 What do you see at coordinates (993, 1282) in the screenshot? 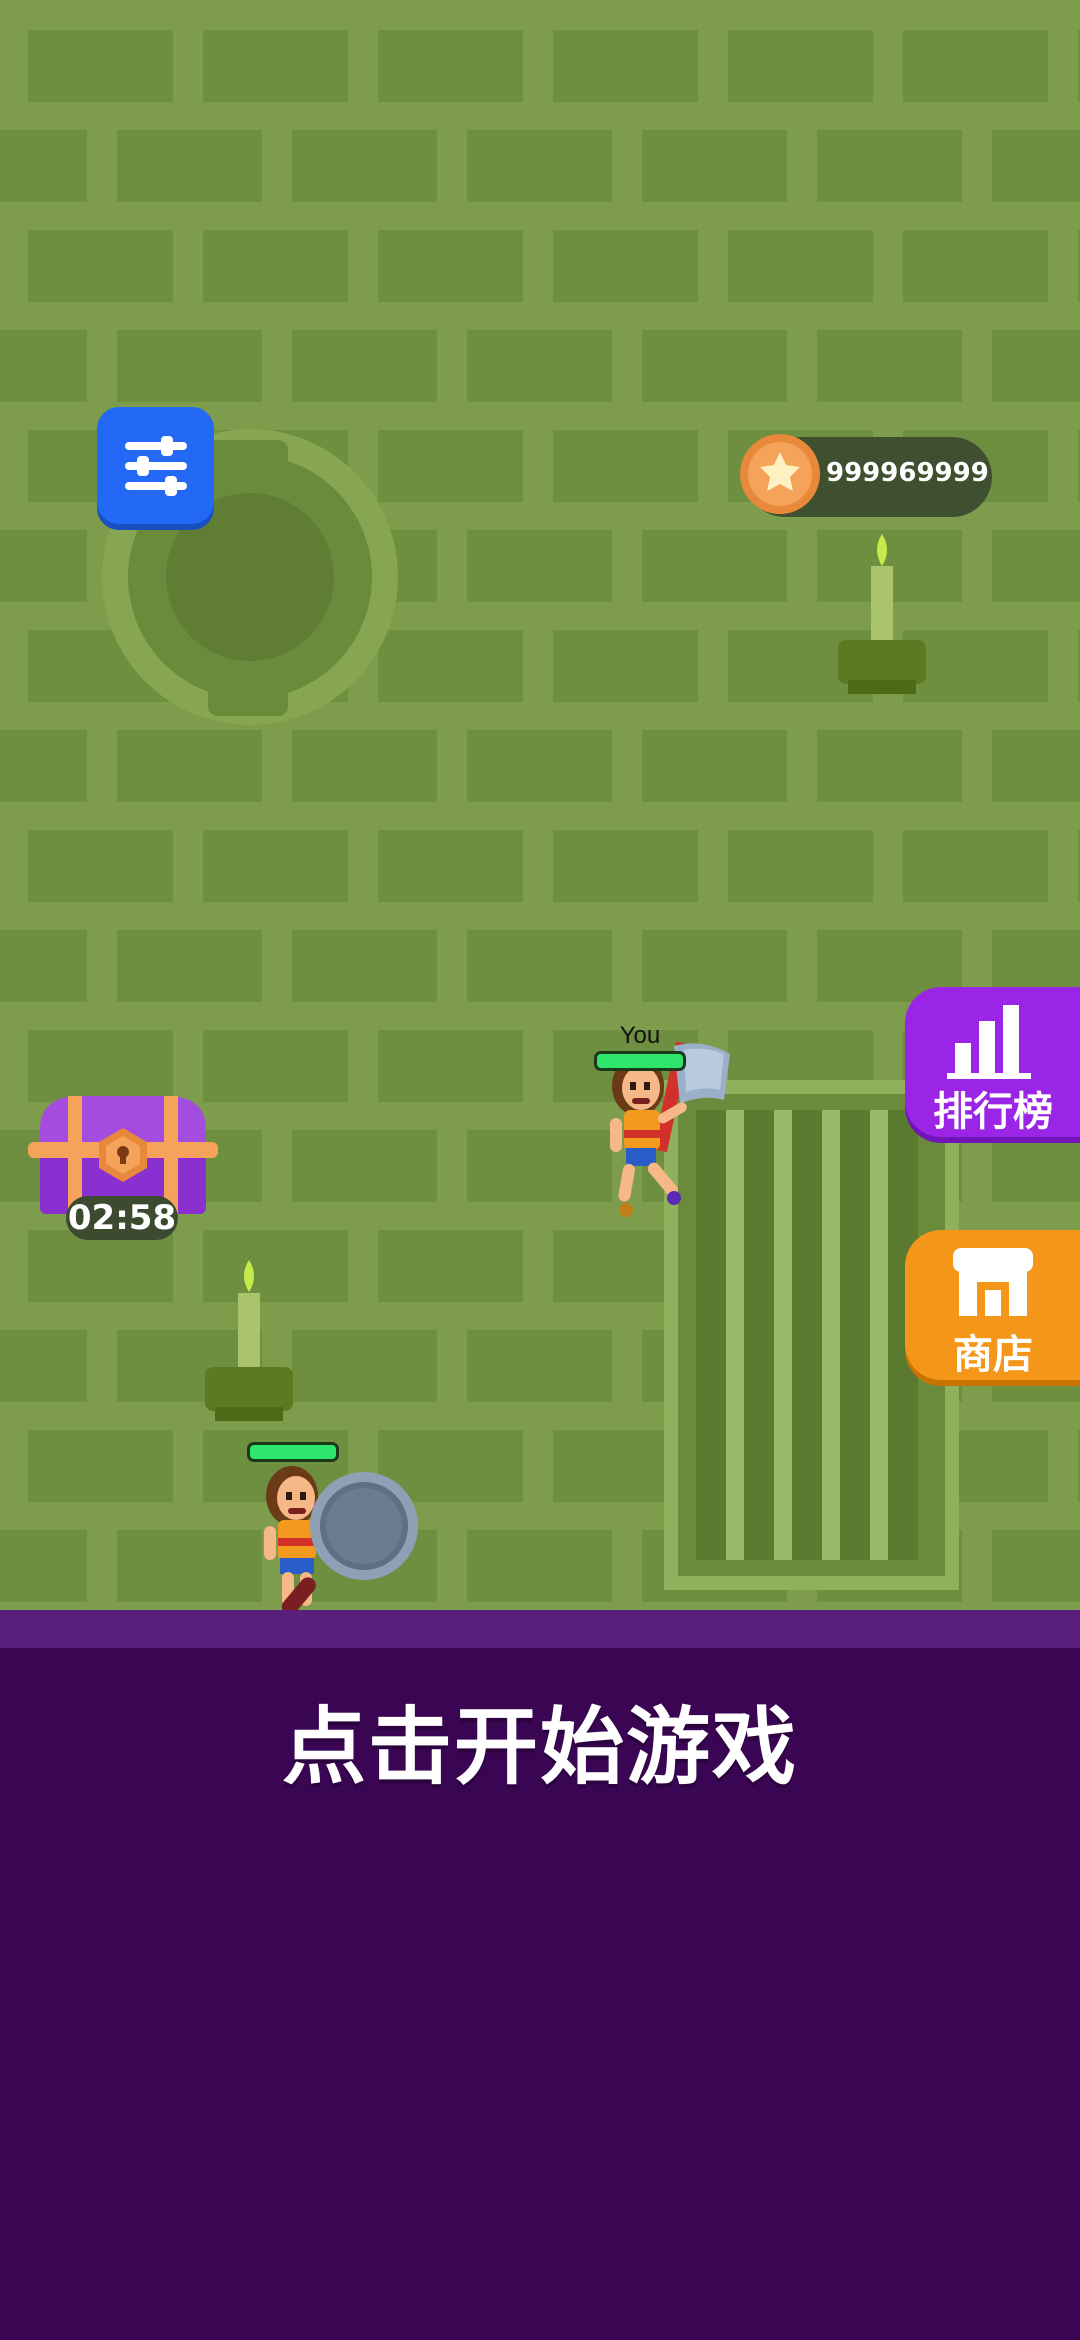
I see `storefront-icon` at bounding box center [993, 1282].